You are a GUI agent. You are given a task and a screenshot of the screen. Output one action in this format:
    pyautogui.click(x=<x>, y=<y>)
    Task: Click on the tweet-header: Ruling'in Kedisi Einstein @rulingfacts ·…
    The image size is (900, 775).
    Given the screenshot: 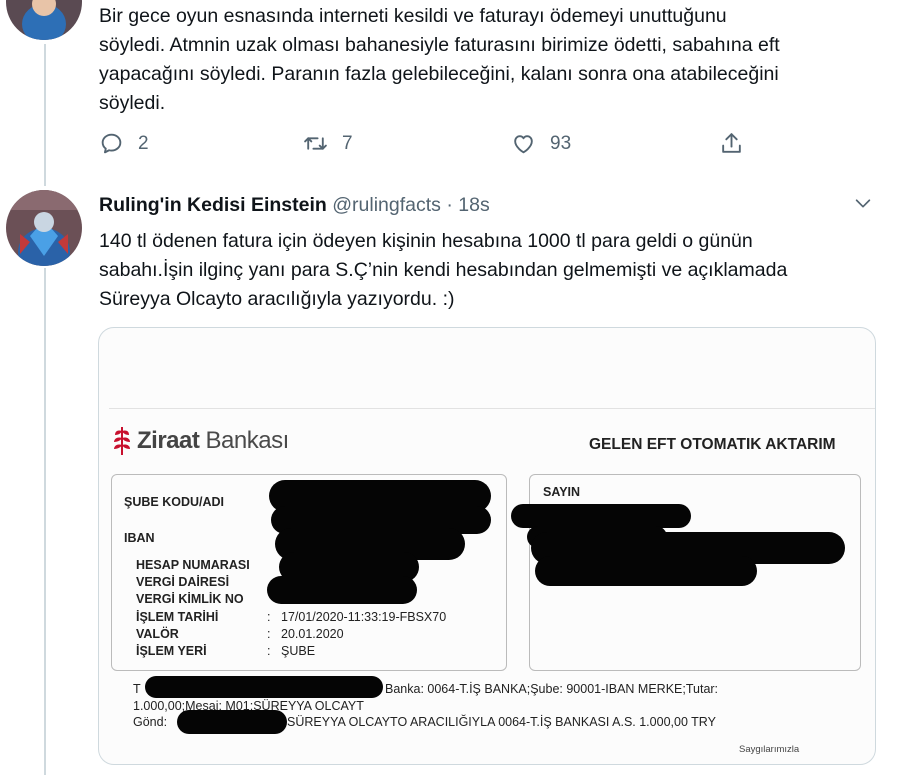 What is the action you would take?
    pyautogui.click(x=294, y=205)
    